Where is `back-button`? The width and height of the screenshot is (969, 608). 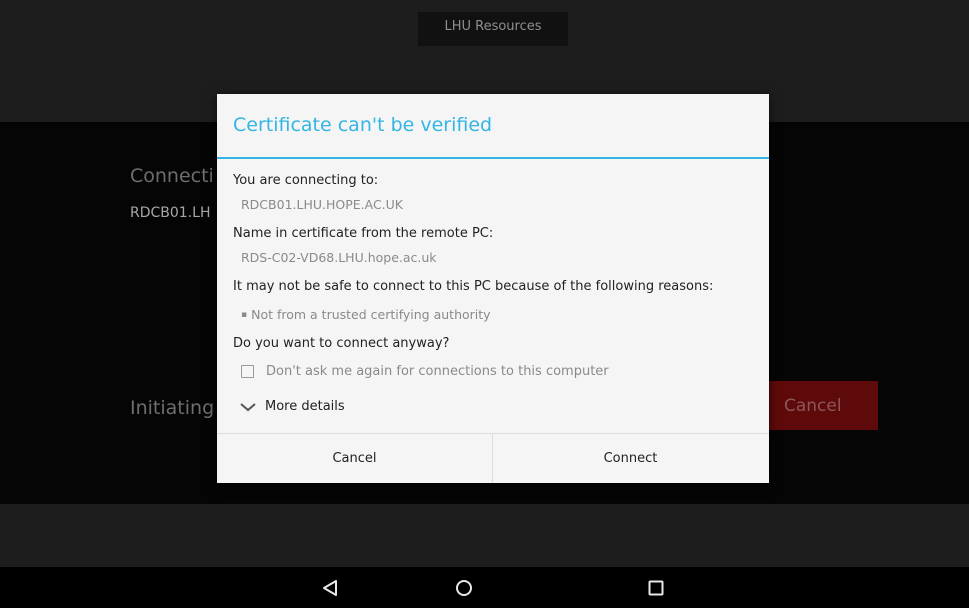
back-button is located at coordinates (330, 588).